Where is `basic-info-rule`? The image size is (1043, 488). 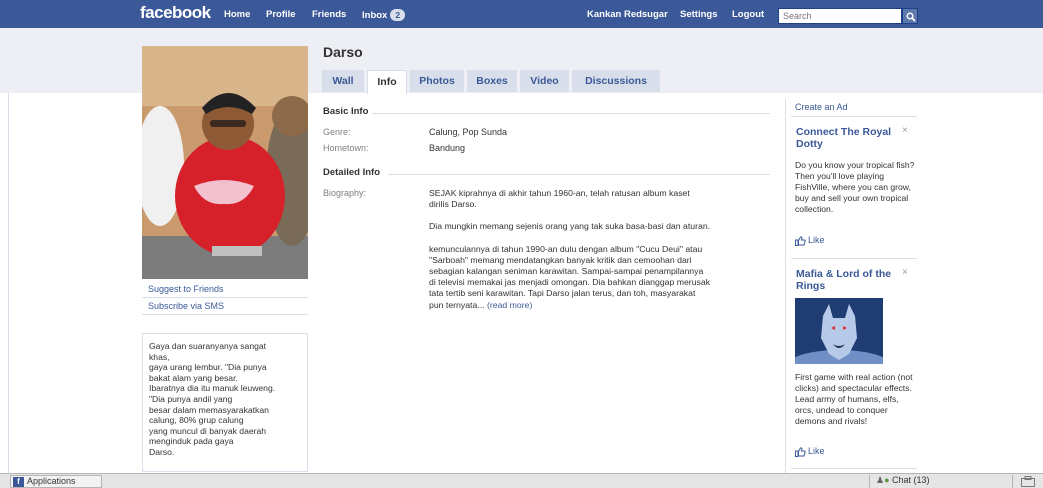
basic-info-rule is located at coordinates (571, 113).